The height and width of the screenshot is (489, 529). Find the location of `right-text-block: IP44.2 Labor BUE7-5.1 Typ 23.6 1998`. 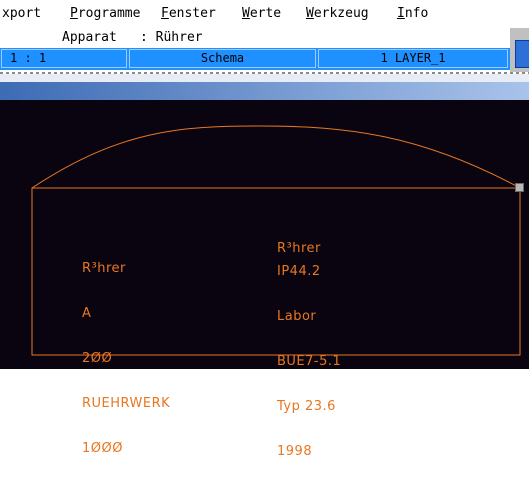

right-text-block: IP44.2 Labor BUE7-5.1 Typ 23.6 1998 is located at coordinates (309, 361).